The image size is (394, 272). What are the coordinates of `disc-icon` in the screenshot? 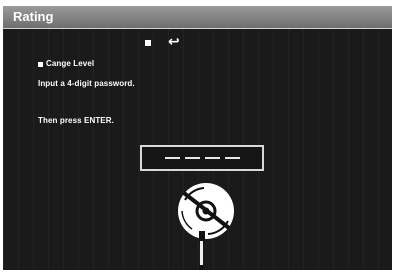 It's located at (206, 226).